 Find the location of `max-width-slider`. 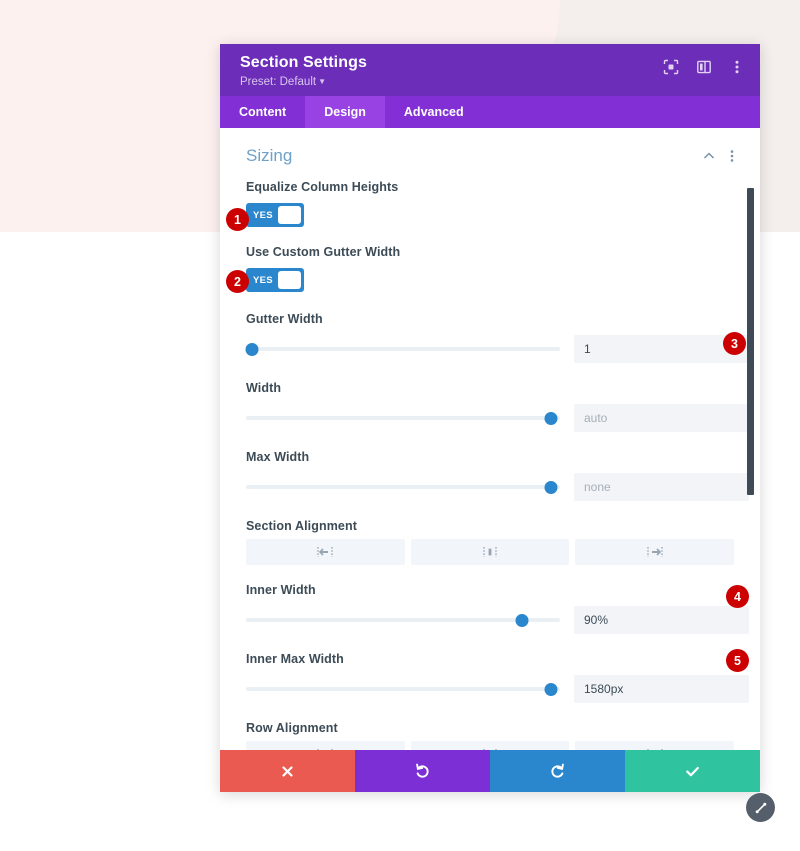

max-width-slider is located at coordinates (403, 487).